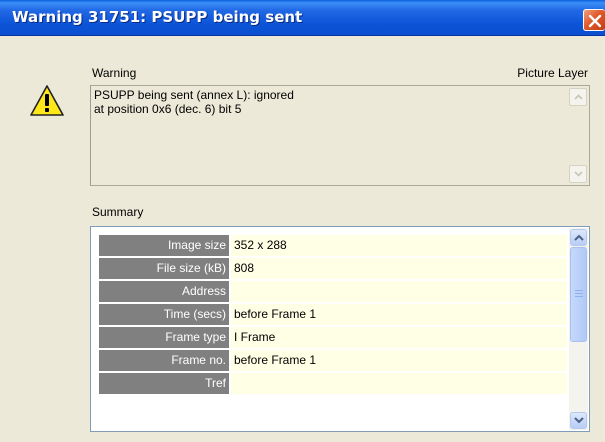  I want to click on table-row: Image size 352 x 288, so click(333, 246).